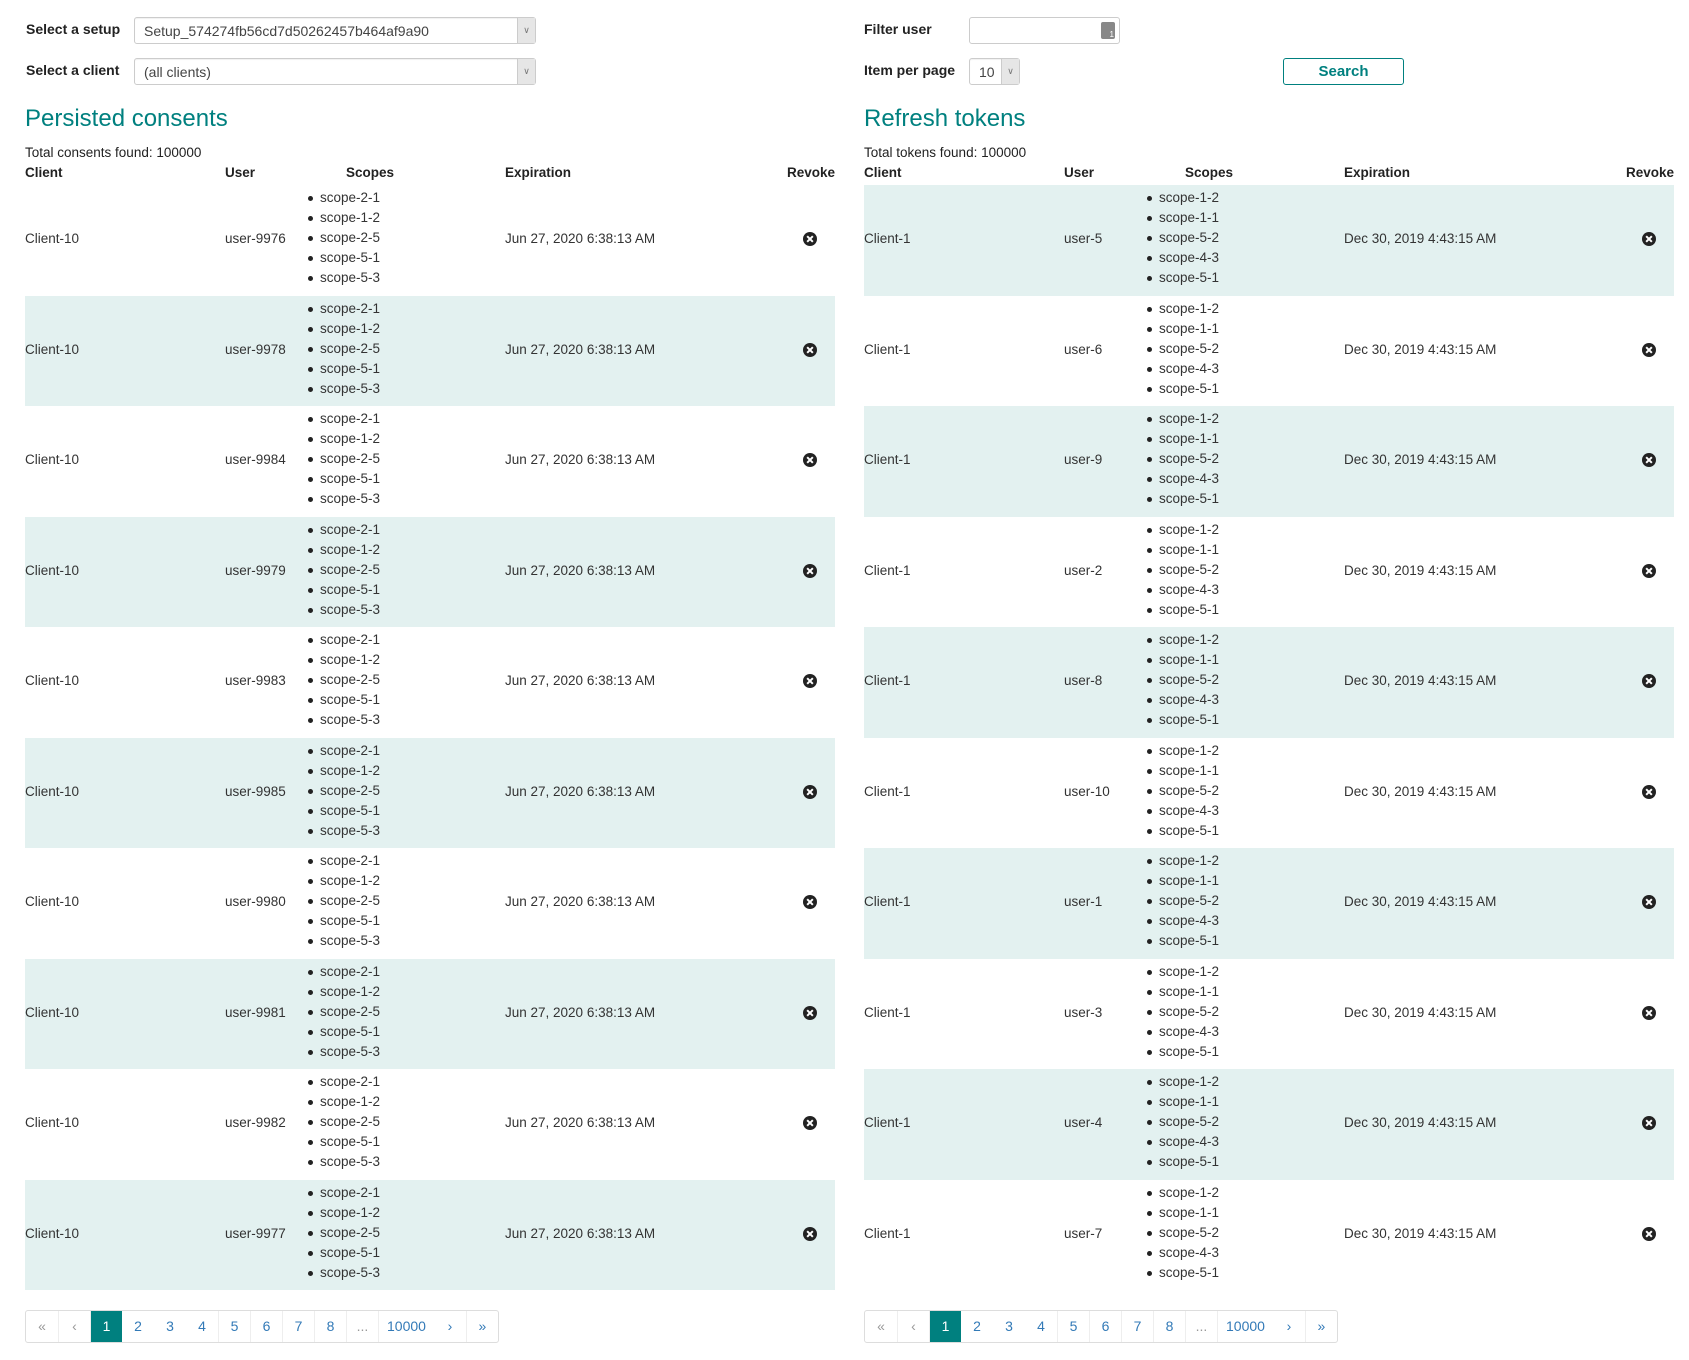 The height and width of the screenshot is (1360, 1689). Describe the element at coordinates (945, 118) in the screenshot. I see `tokens-title: Refresh tokens` at that location.